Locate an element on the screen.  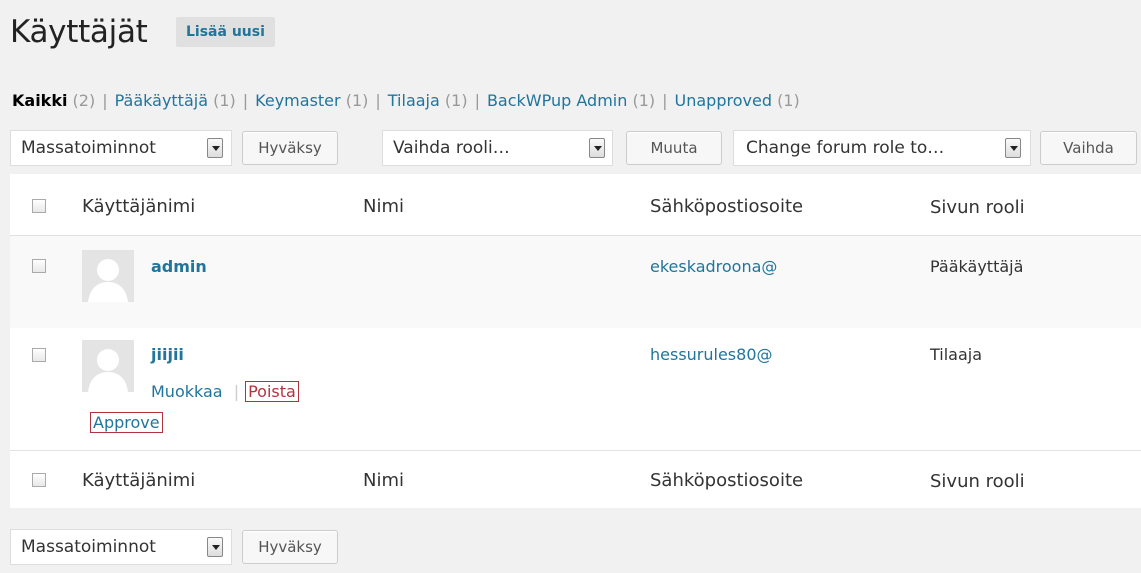
email-link: hessurules80@ is located at coordinates (711, 354).